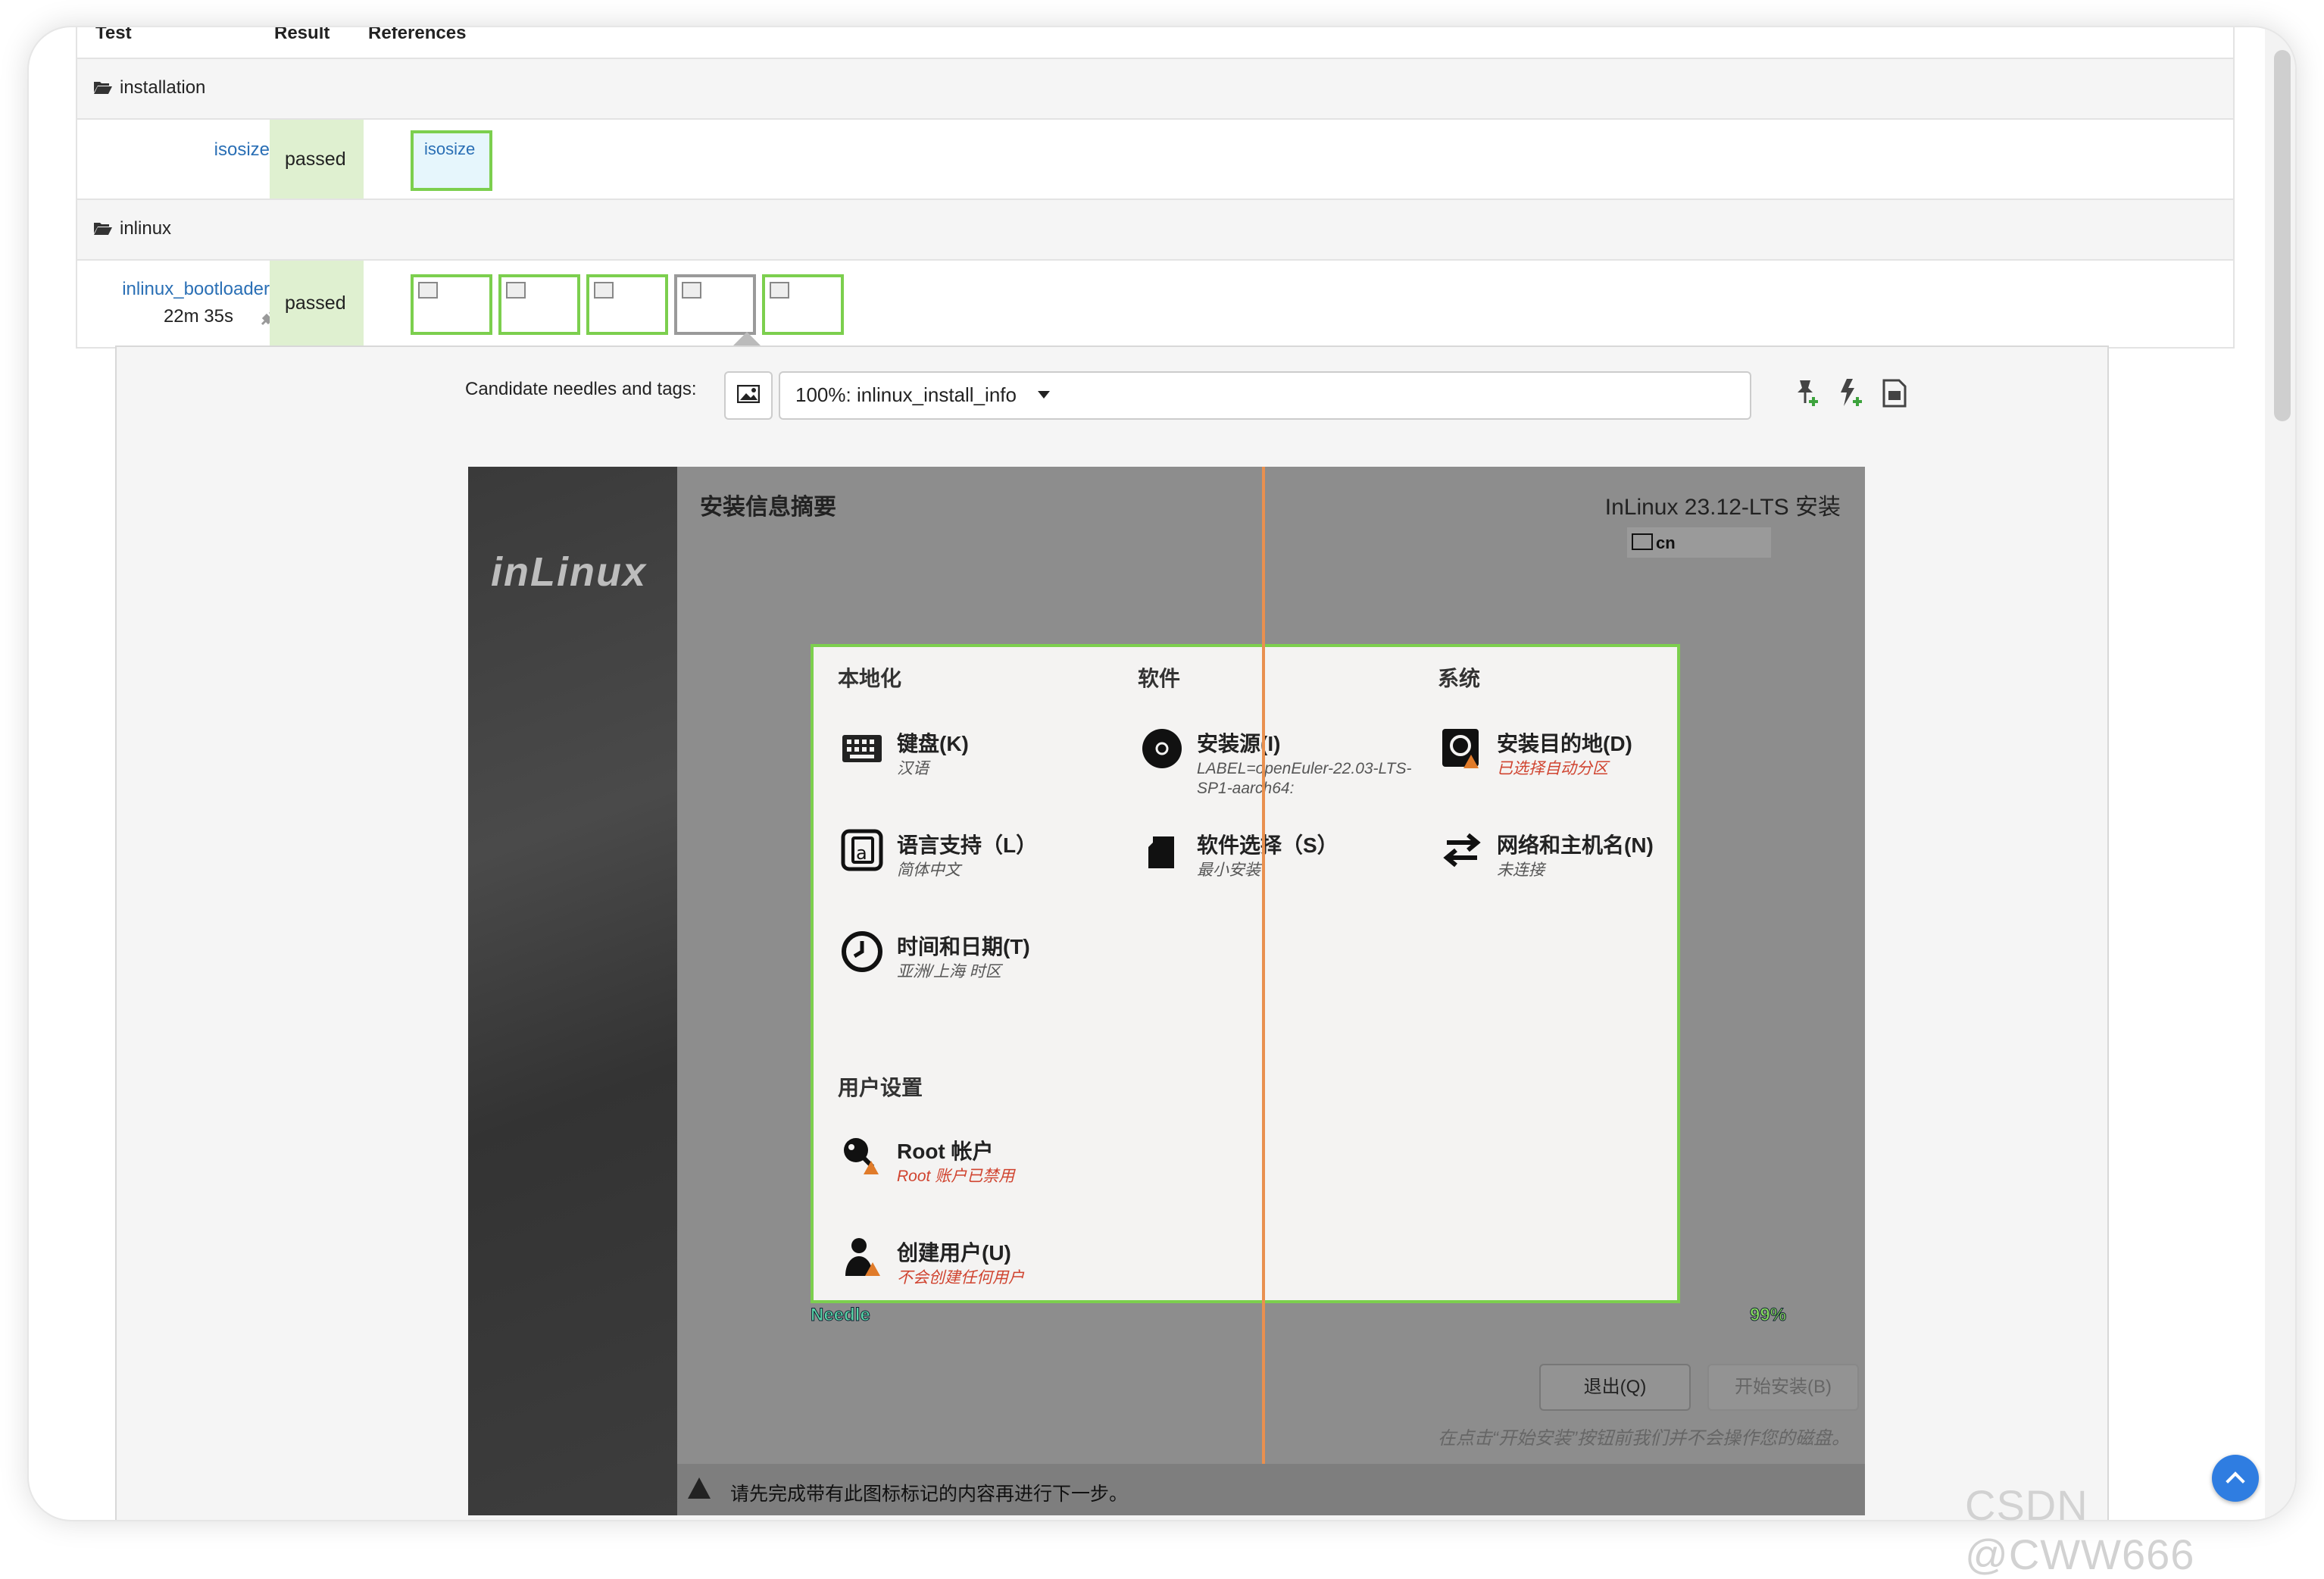 The width and height of the screenshot is (2324, 1579). I want to click on divider-line, so click(1263, 991).